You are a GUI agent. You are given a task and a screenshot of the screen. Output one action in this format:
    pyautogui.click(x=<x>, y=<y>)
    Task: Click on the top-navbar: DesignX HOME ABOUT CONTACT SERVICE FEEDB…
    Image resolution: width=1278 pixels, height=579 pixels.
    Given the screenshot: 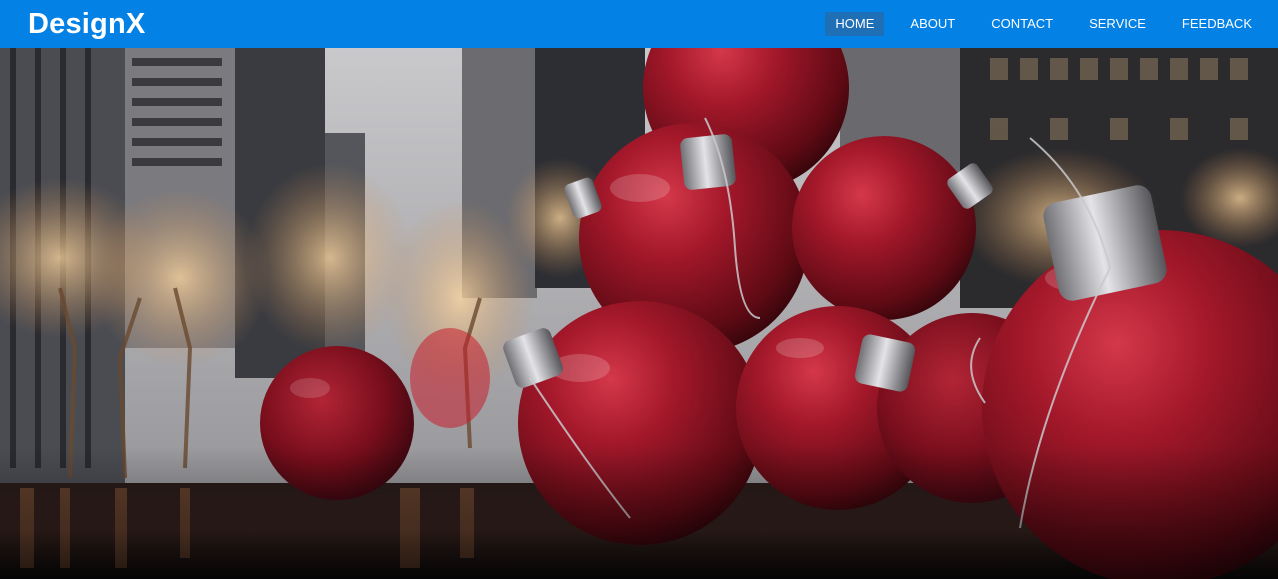 What is the action you would take?
    pyautogui.click(x=639, y=24)
    